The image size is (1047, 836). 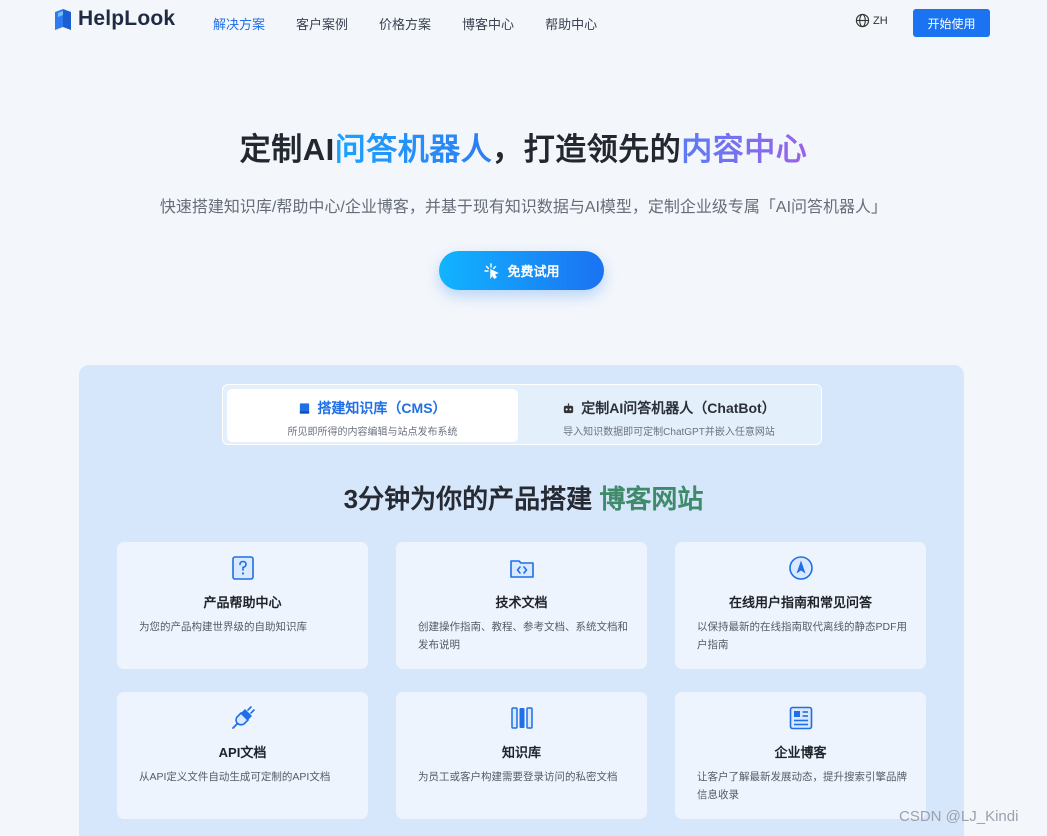 I want to click on logo: HelpLook, so click(x=114, y=19).